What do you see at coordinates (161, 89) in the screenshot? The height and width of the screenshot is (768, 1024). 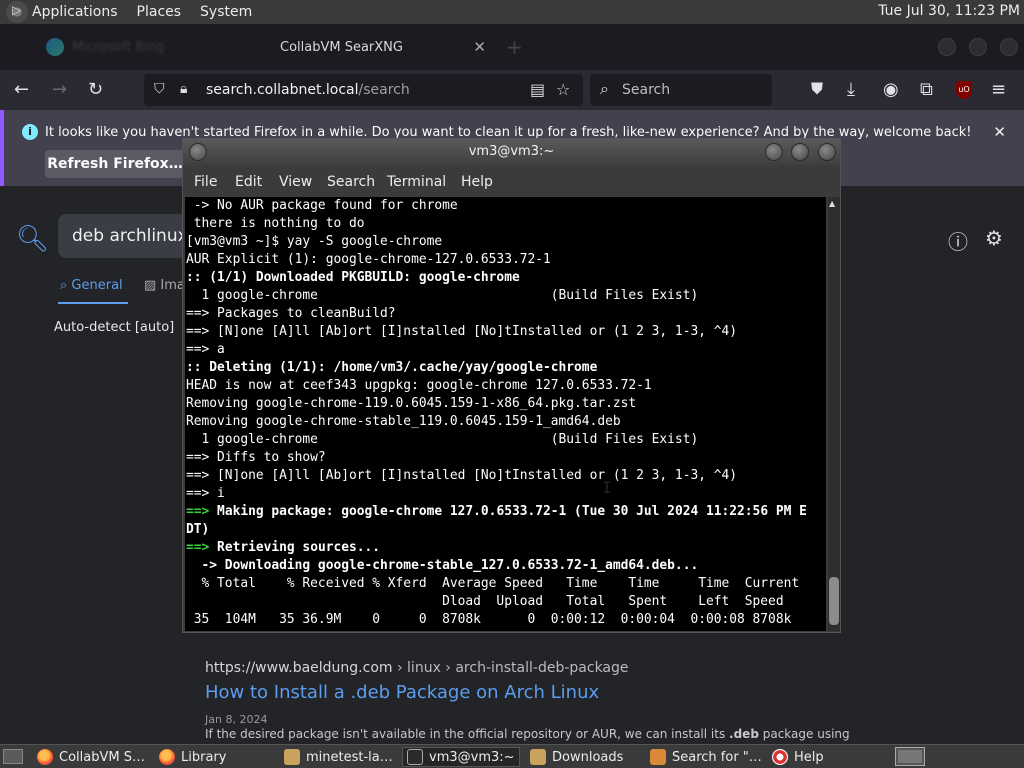 I see `tracking-shield-icon: ⛉` at bounding box center [161, 89].